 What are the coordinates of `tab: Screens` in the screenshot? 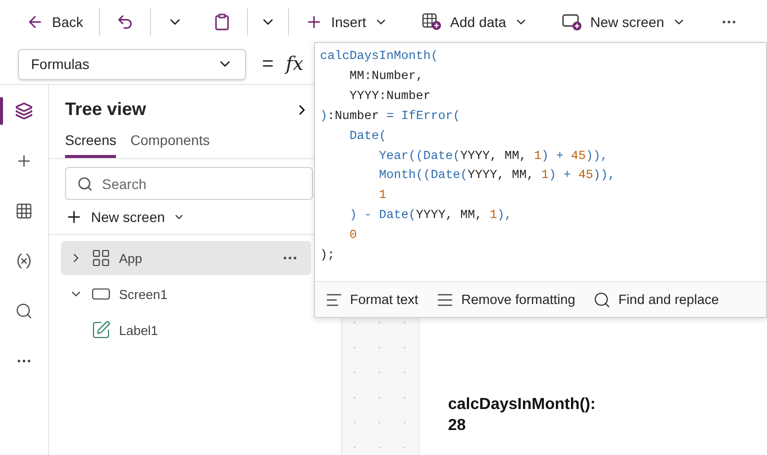 It's located at (90, 143).